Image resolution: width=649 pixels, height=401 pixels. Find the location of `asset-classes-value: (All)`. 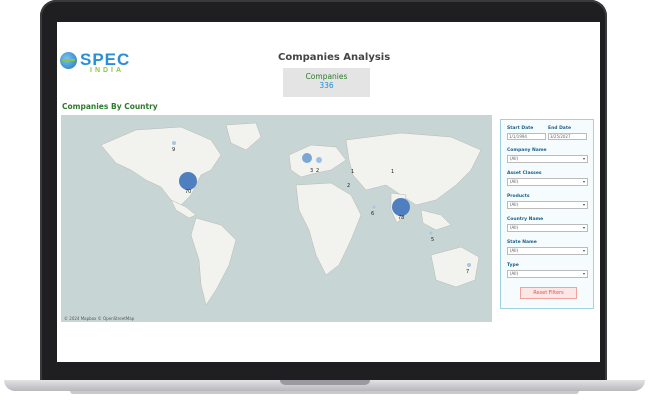

asset-classes-value: (All) is located at coordinates (514, 181).